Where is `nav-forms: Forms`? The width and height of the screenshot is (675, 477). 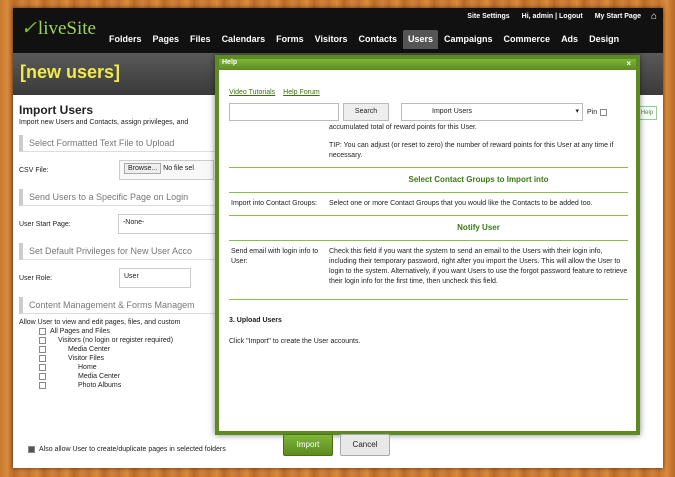
nav-forms: Forms is located at coordinates (290, 39).